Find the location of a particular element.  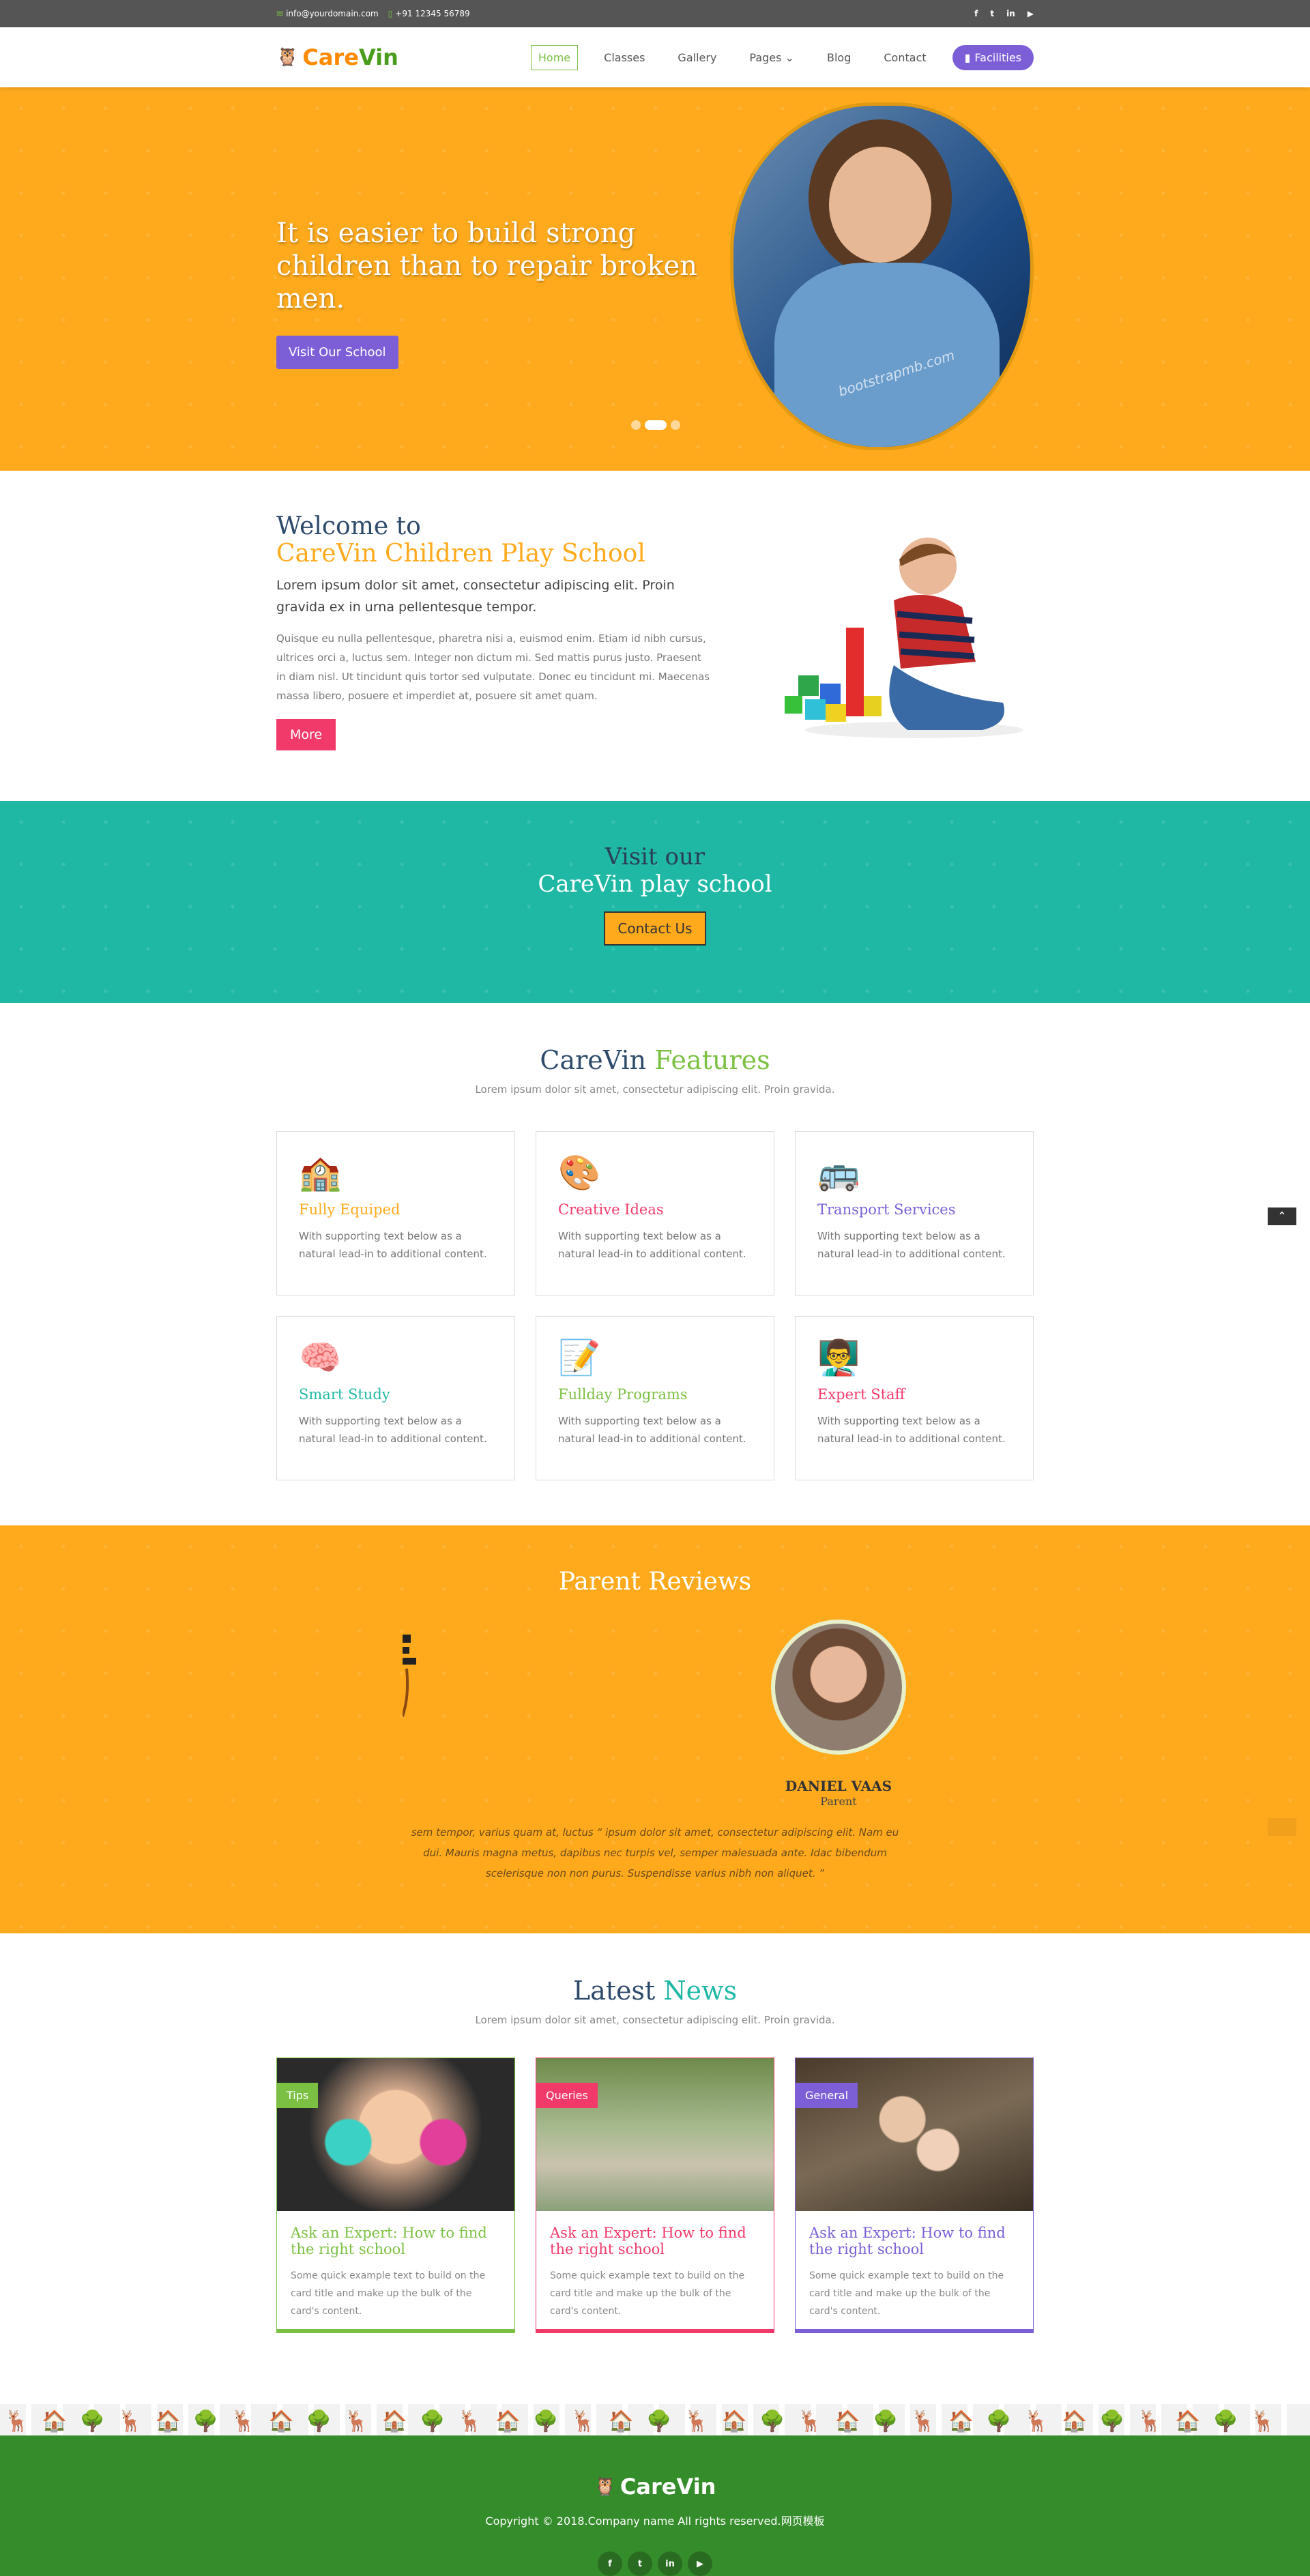

creative-ideas-icon: 🎨 is located at coordinates (579, 1172).